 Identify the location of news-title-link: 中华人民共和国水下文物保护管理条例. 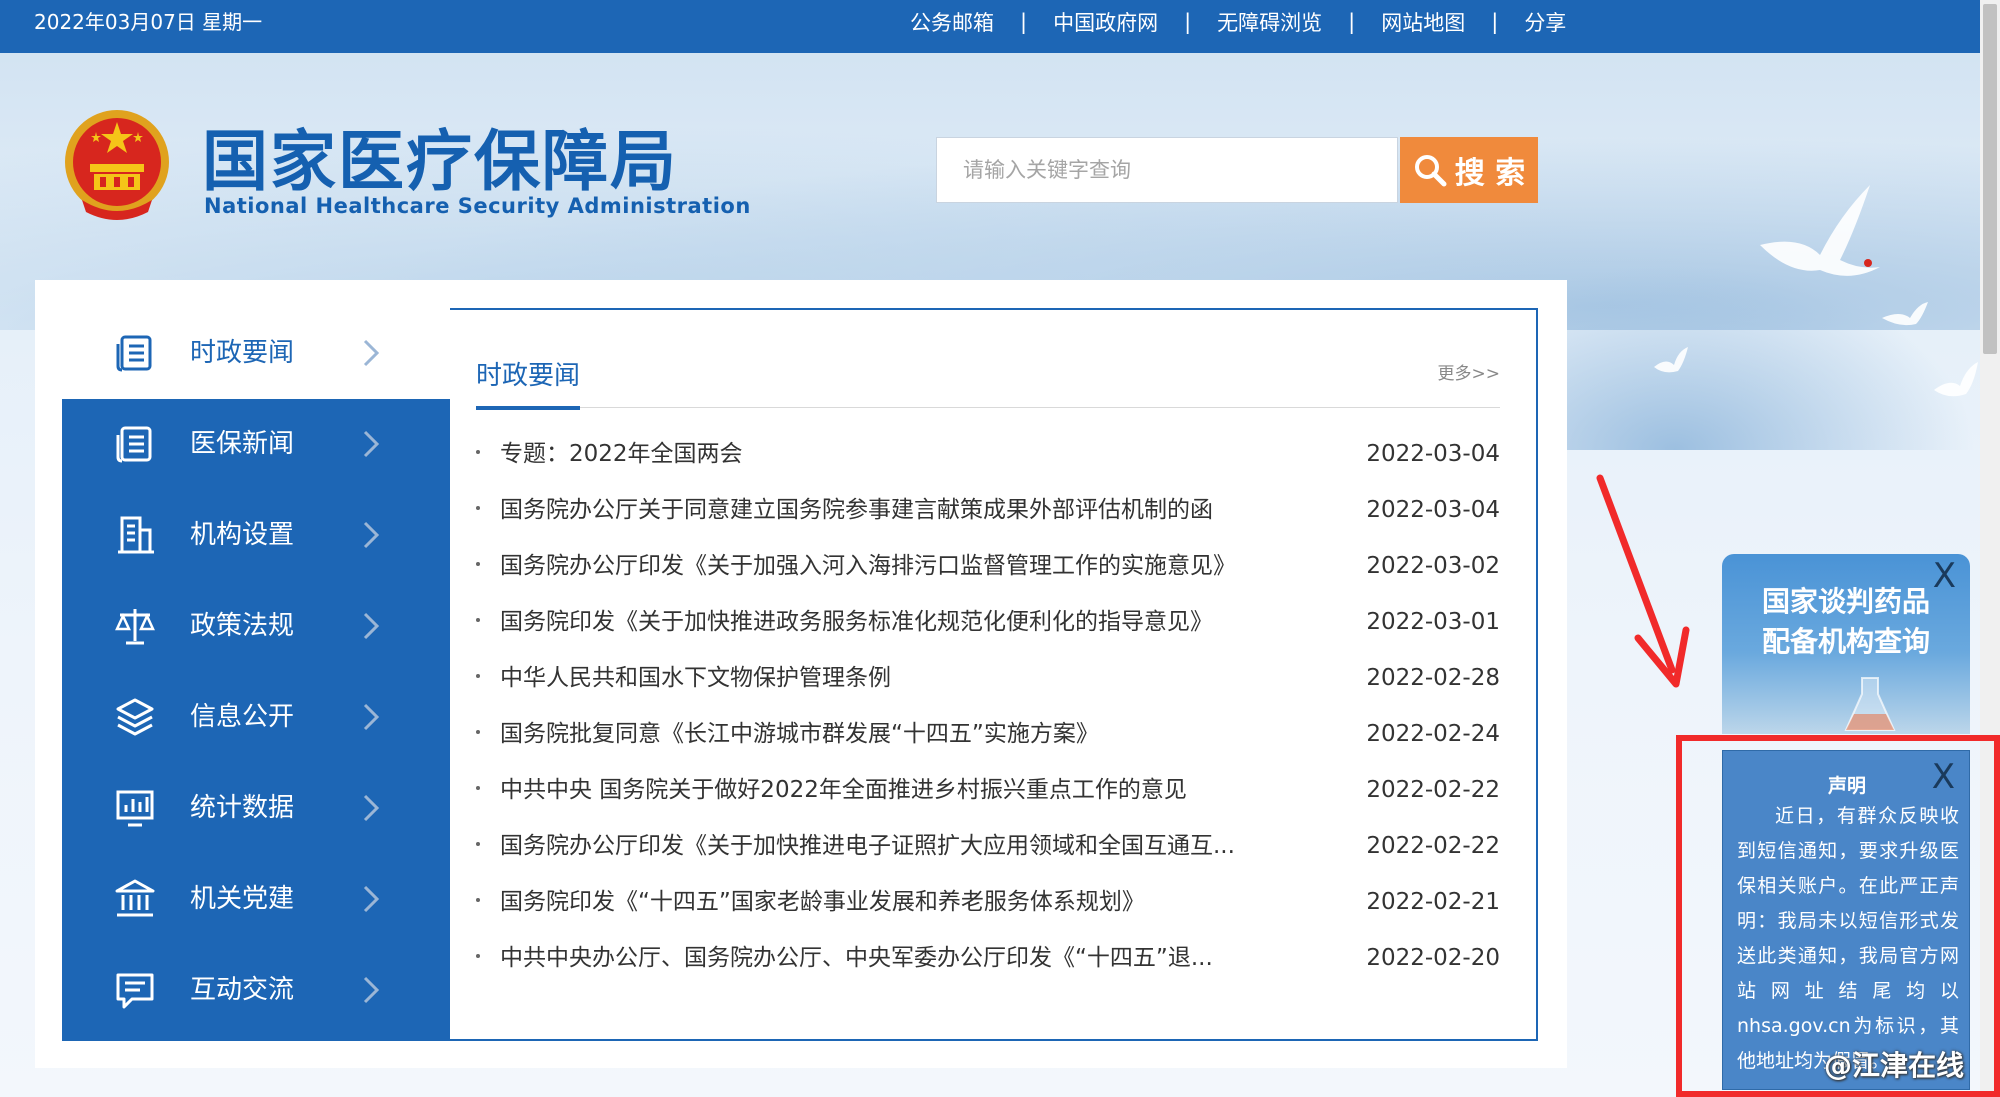
(900, 678).